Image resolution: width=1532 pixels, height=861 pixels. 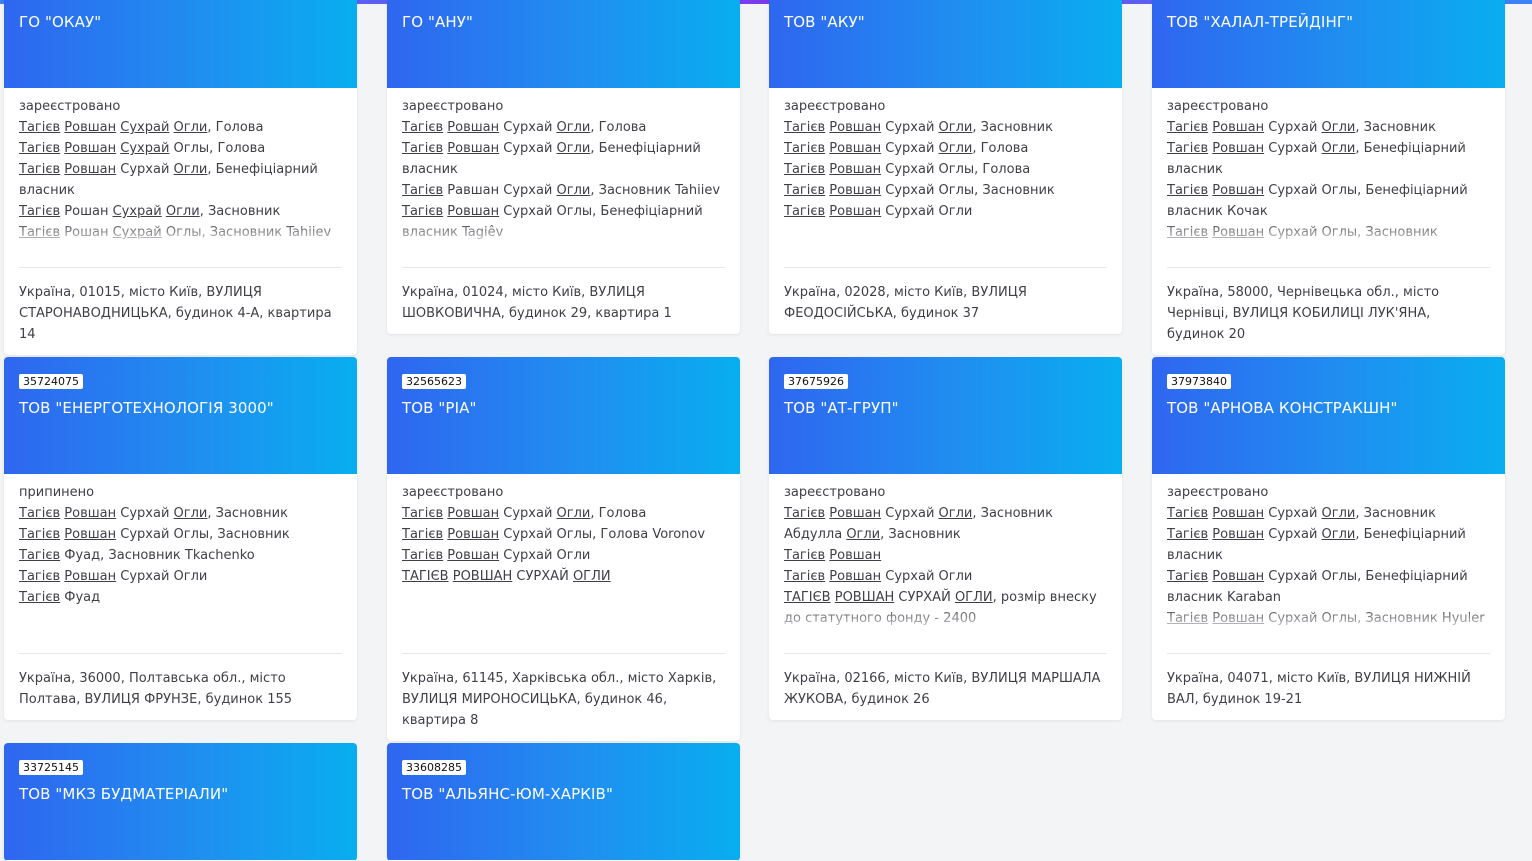 What do you see at coordinates (123, 794) in the screenshot?
I see `company-name: ТОВ "МКЗ БУДМАТЕРІАЛИ"` at bounding box center [123, 794].